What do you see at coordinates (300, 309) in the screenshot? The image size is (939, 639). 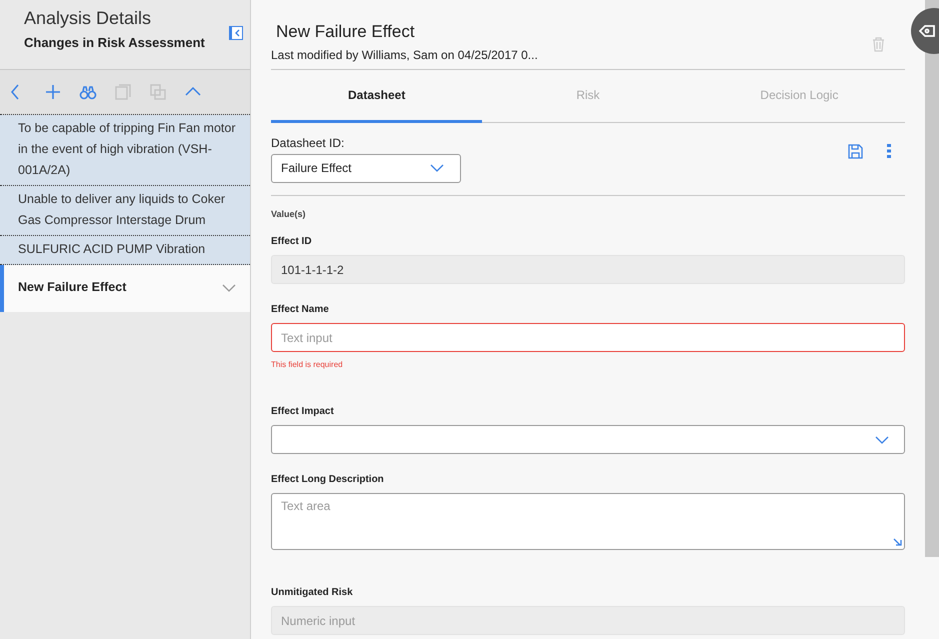 I see `field-label: Effect Name` at bounding box center [300, 309].